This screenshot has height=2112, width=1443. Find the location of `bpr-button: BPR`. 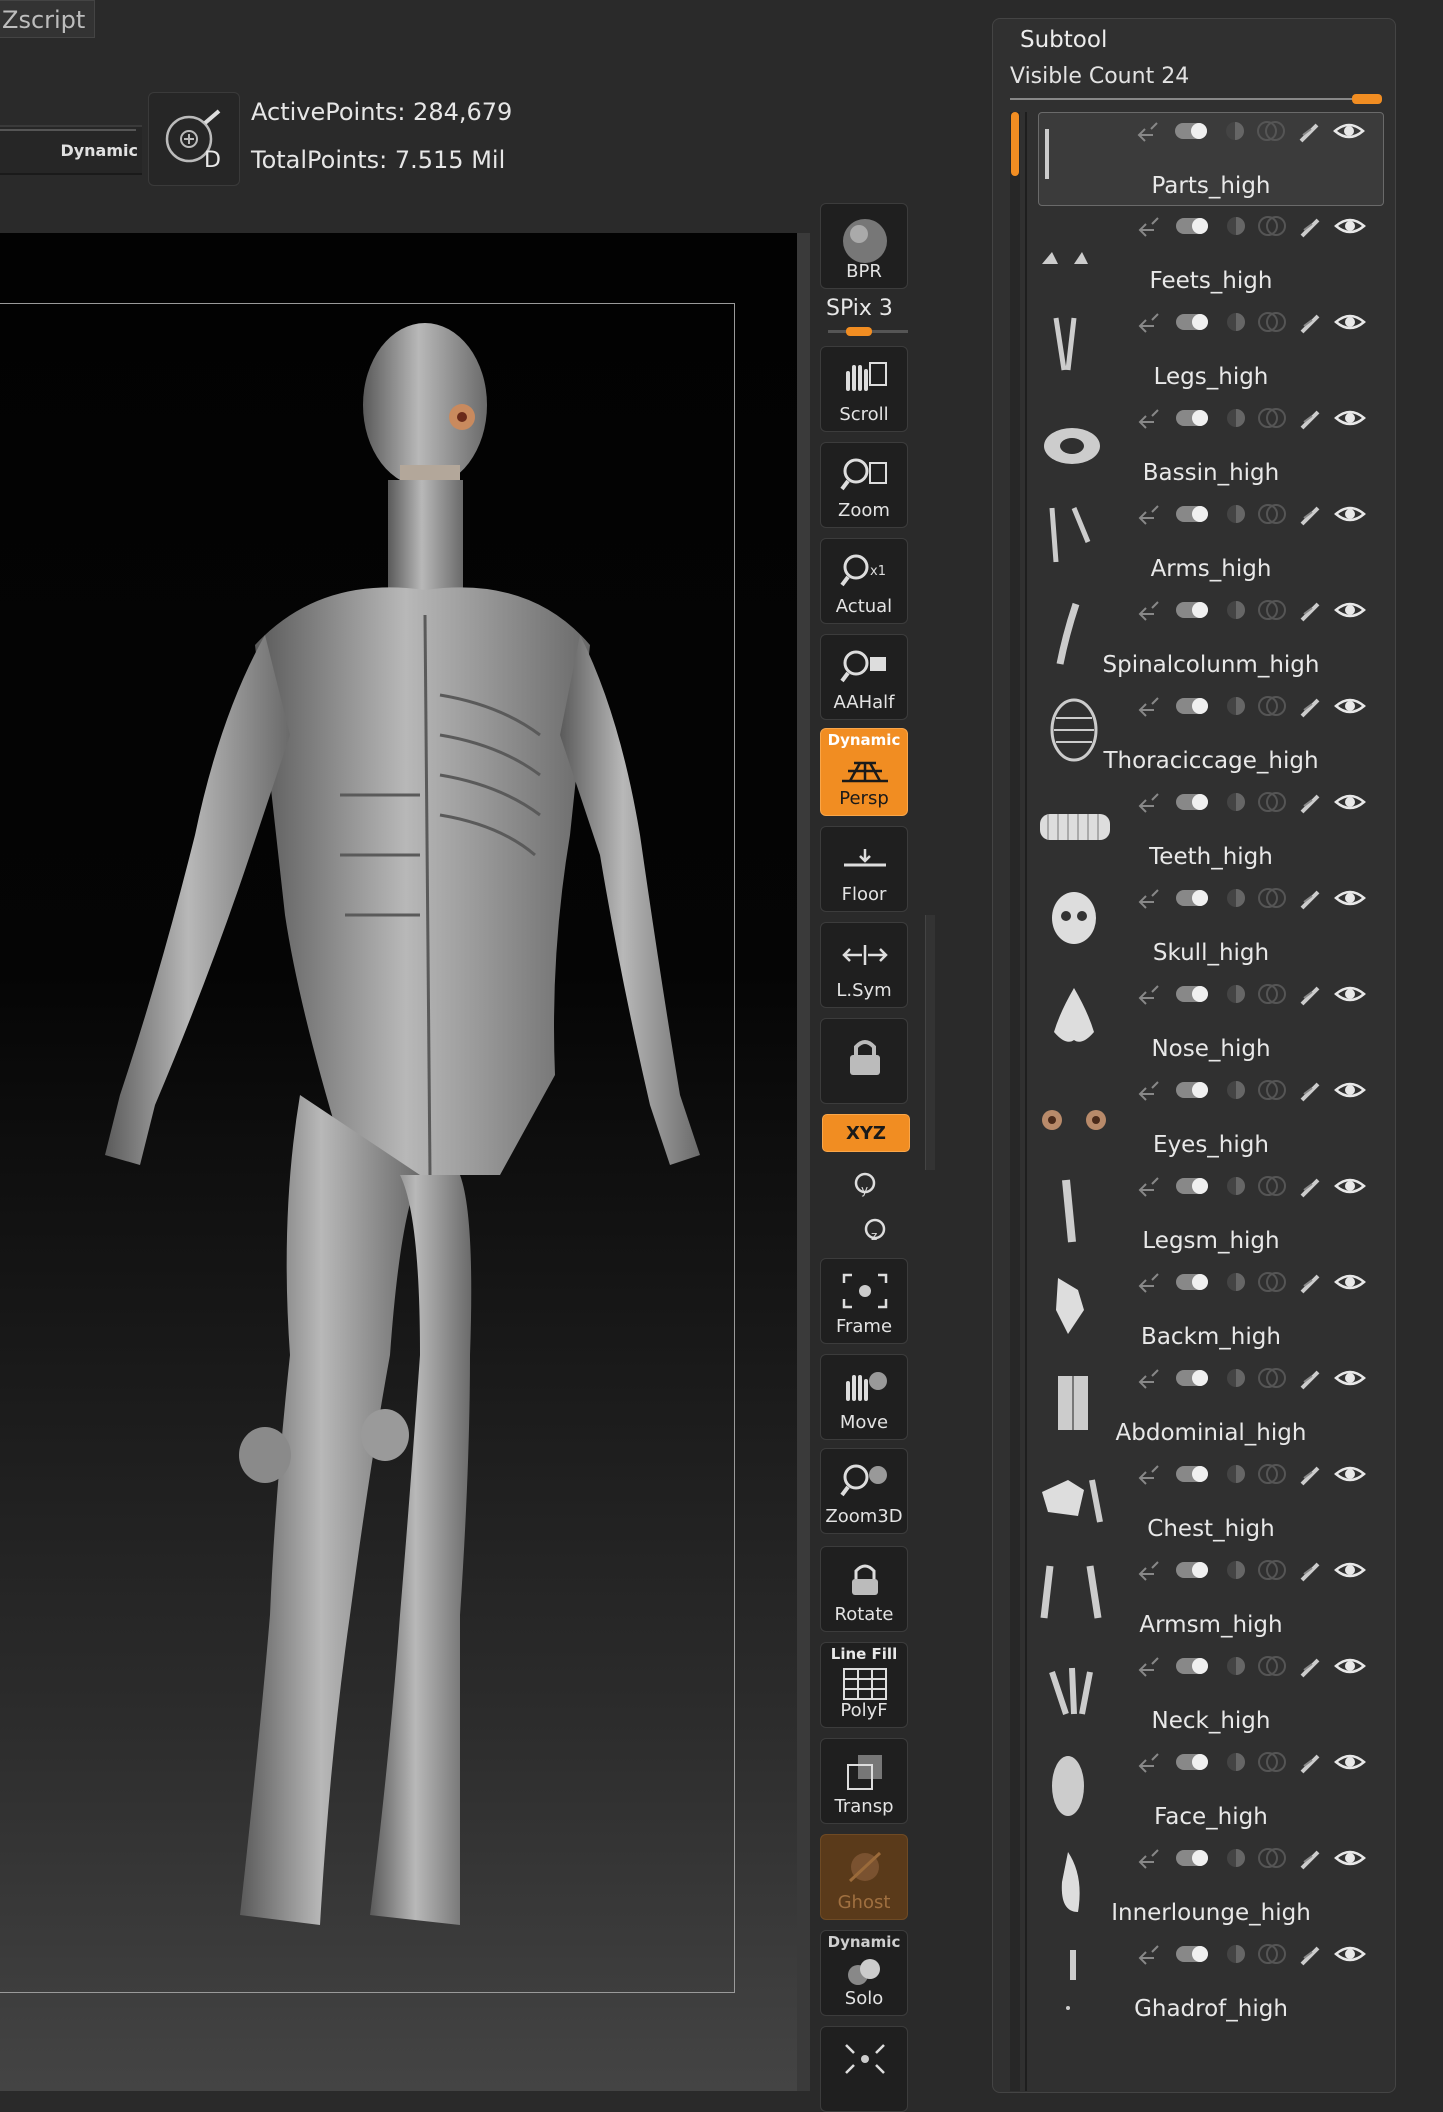

bpr-button: BPR is located at coordinates (864, 246).